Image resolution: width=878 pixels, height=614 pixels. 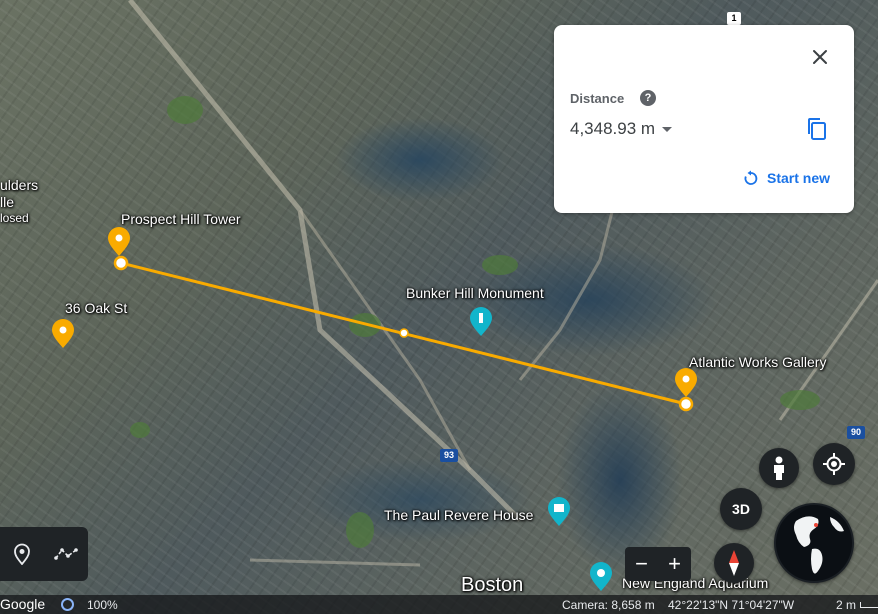 What do you see at coordinates (674, 564) in the screenshot?
I see `zoom-in-button: +` at bounding box center [674, 564].